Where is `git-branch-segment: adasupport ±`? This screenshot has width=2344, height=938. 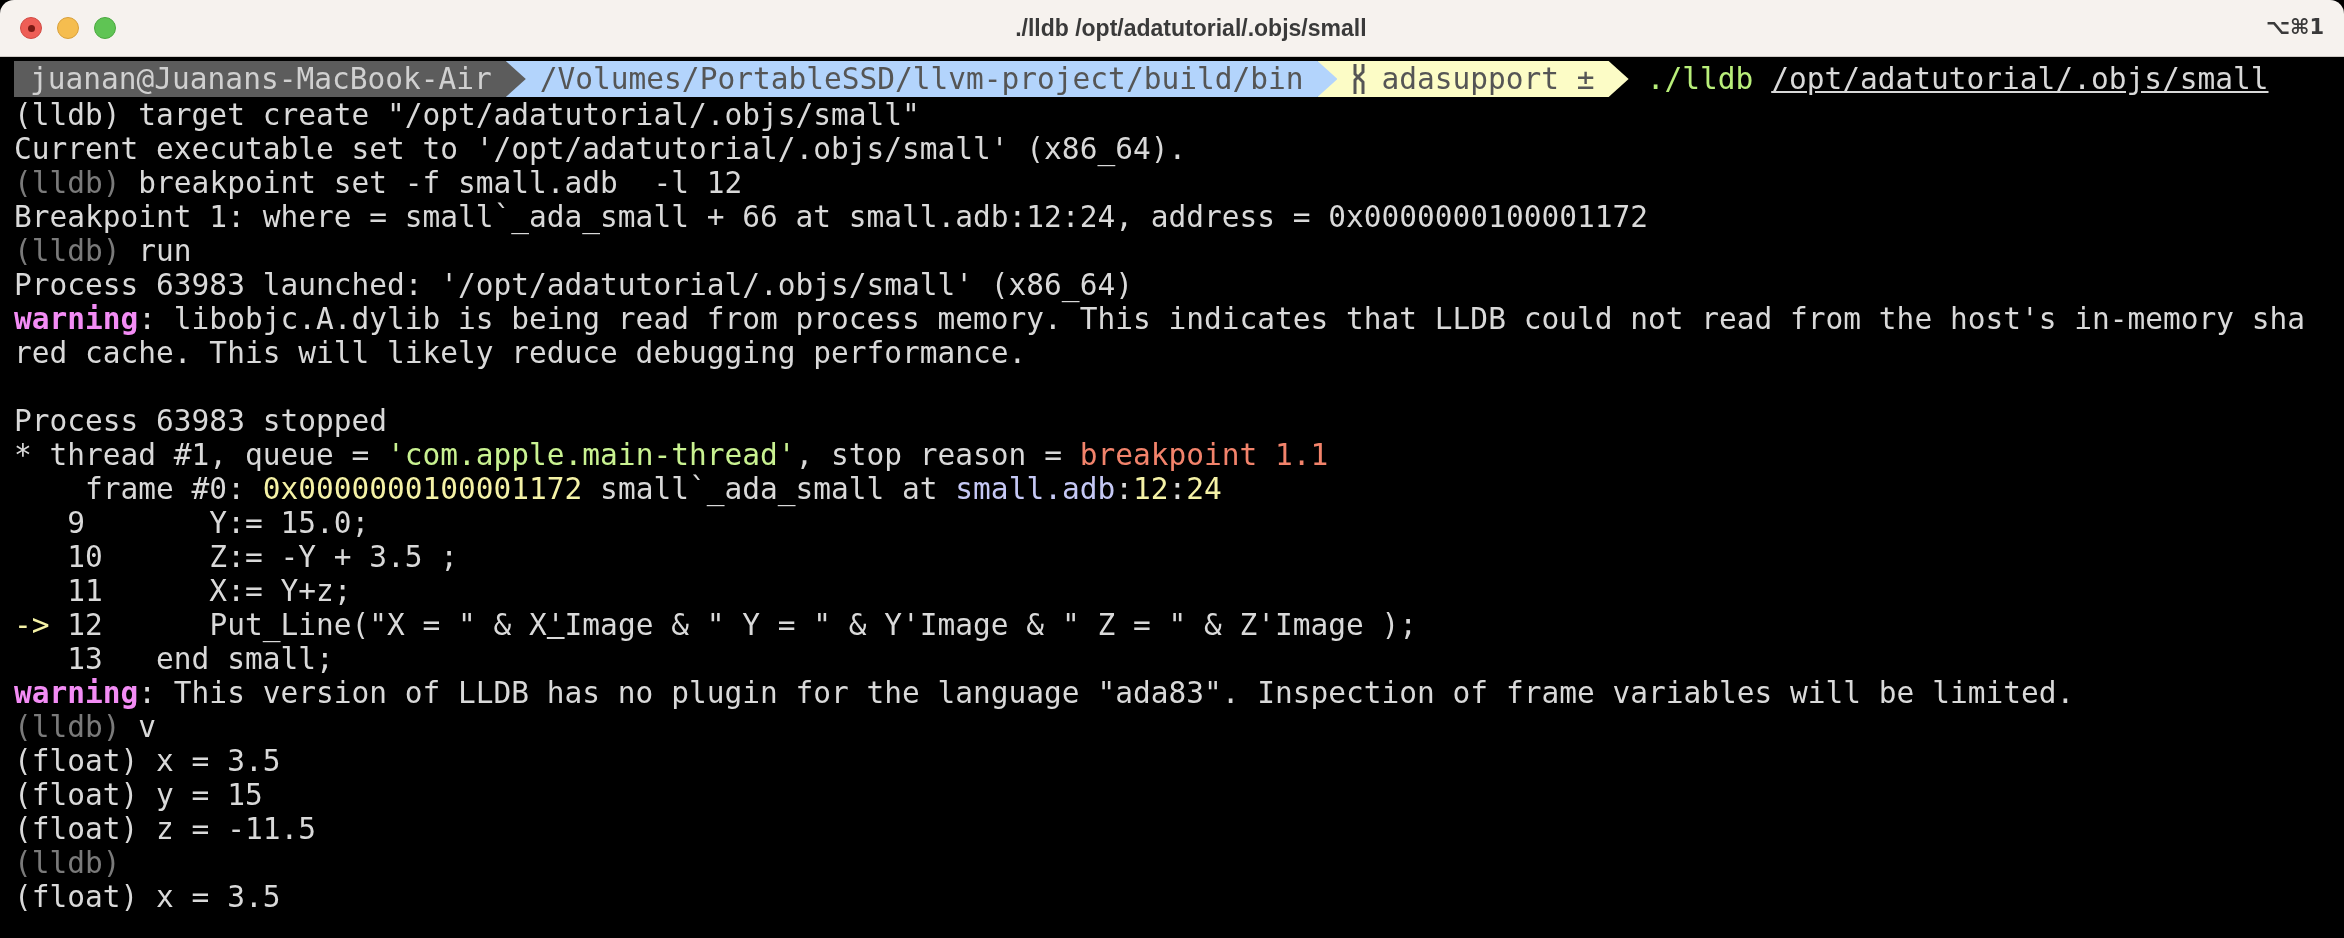 git-branch-segment: adasupport ± is located at coordinates (1473, 79).